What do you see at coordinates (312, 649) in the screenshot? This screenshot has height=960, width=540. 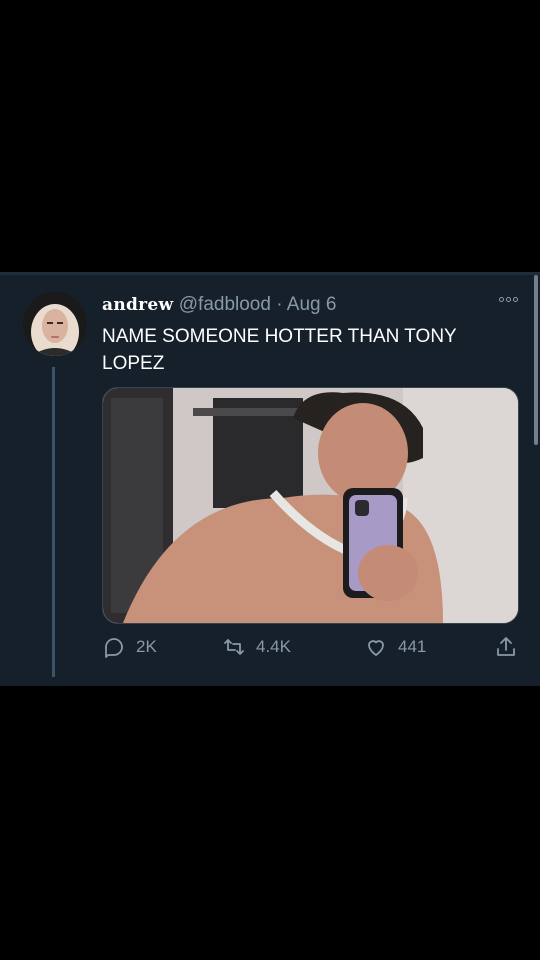 I see `tweet-actions: 2K 4.4K 441` at bounding box center [312, 649].